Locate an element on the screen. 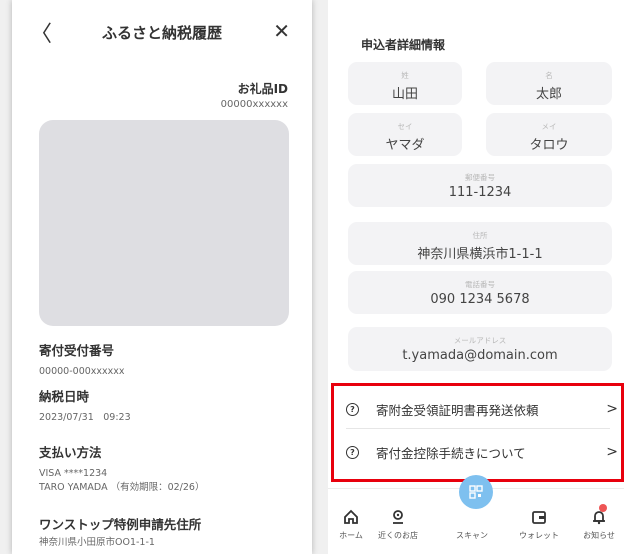 This screenshot has width=624, height=554. history-header: 〈 ふるさと納税履歴 ✕ is located at coordinates (162, 31).